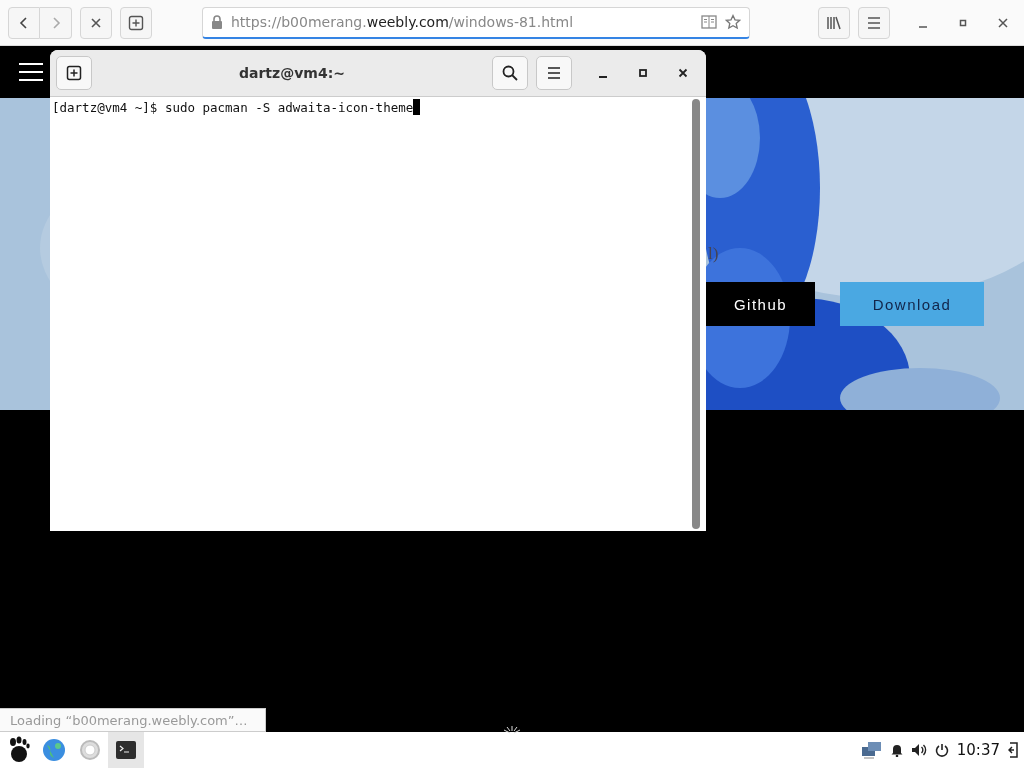 This screenshot has width=1024, height=768. I want to click on command-line: [dartz@vm4 ~]$ sudo pacman -S adwaita-icon-theme, so click(233, 107).